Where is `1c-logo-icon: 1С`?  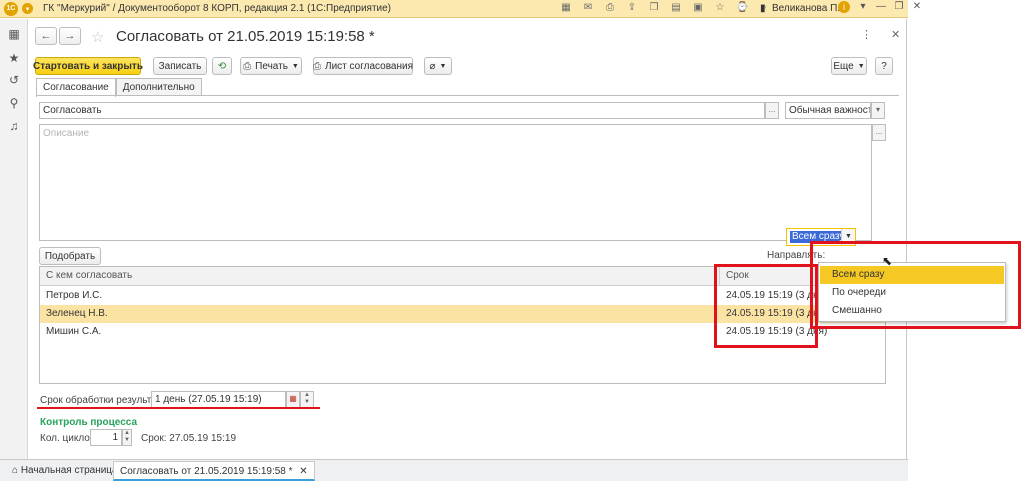 1c-logo-icon: 1С is located at coordinates (11, 8).